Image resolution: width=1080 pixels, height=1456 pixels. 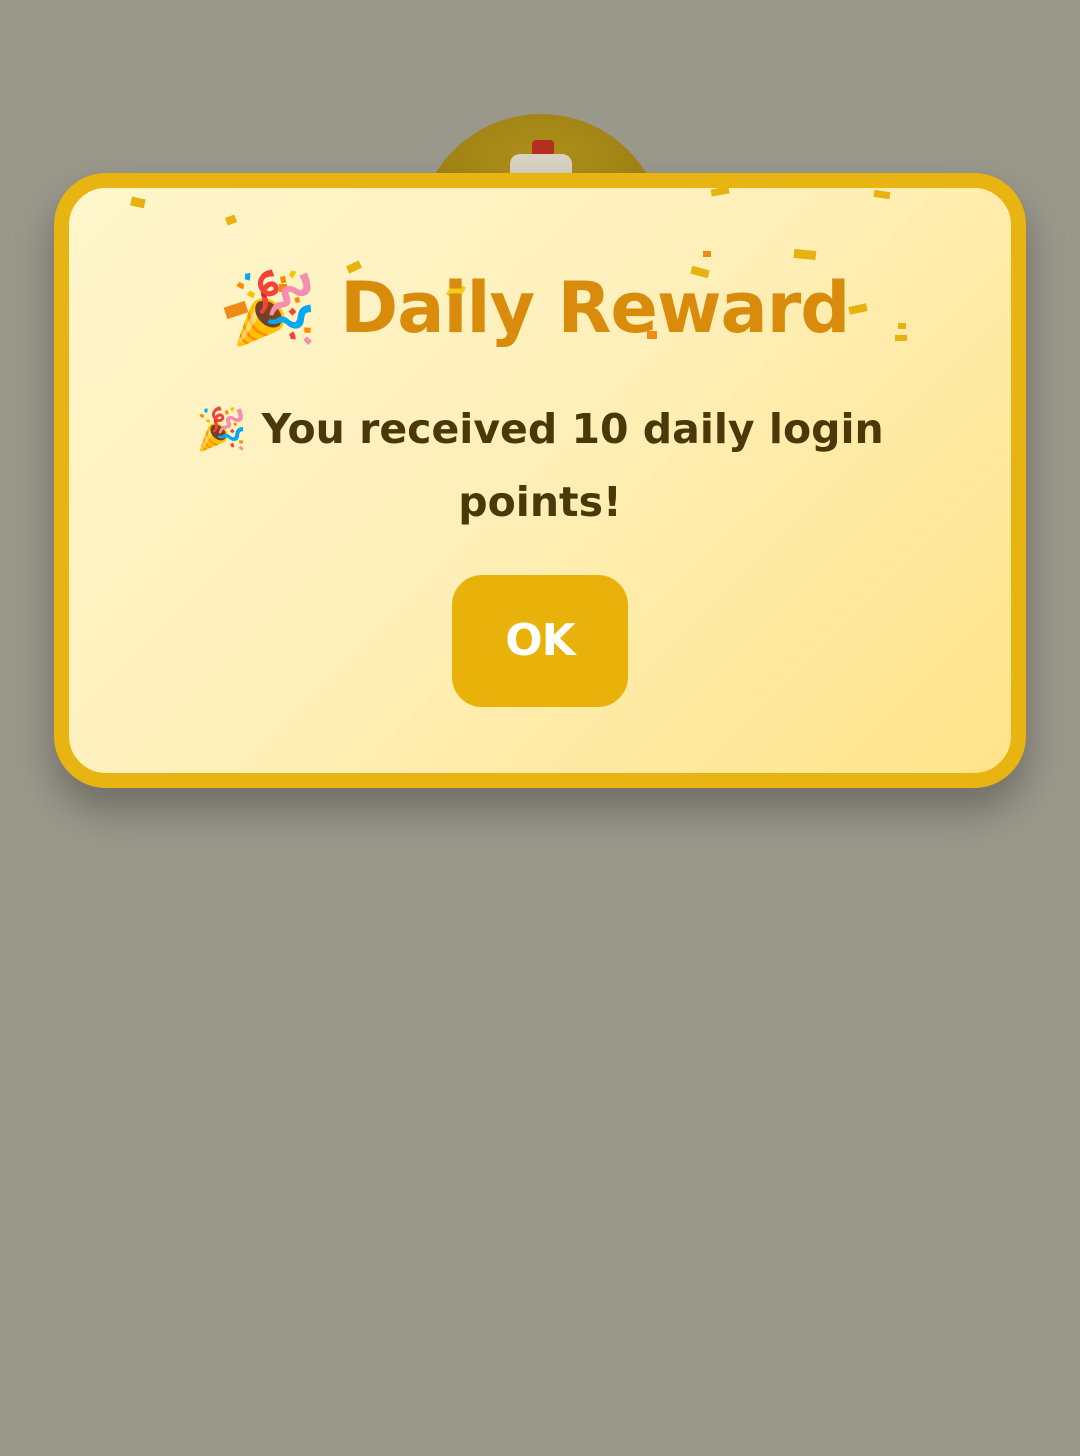 What do you see at coordinates (540, 308) in the screenshot?
I see `dialog-title: 🎉 Daily Reward` at bounding box center [540, 308].